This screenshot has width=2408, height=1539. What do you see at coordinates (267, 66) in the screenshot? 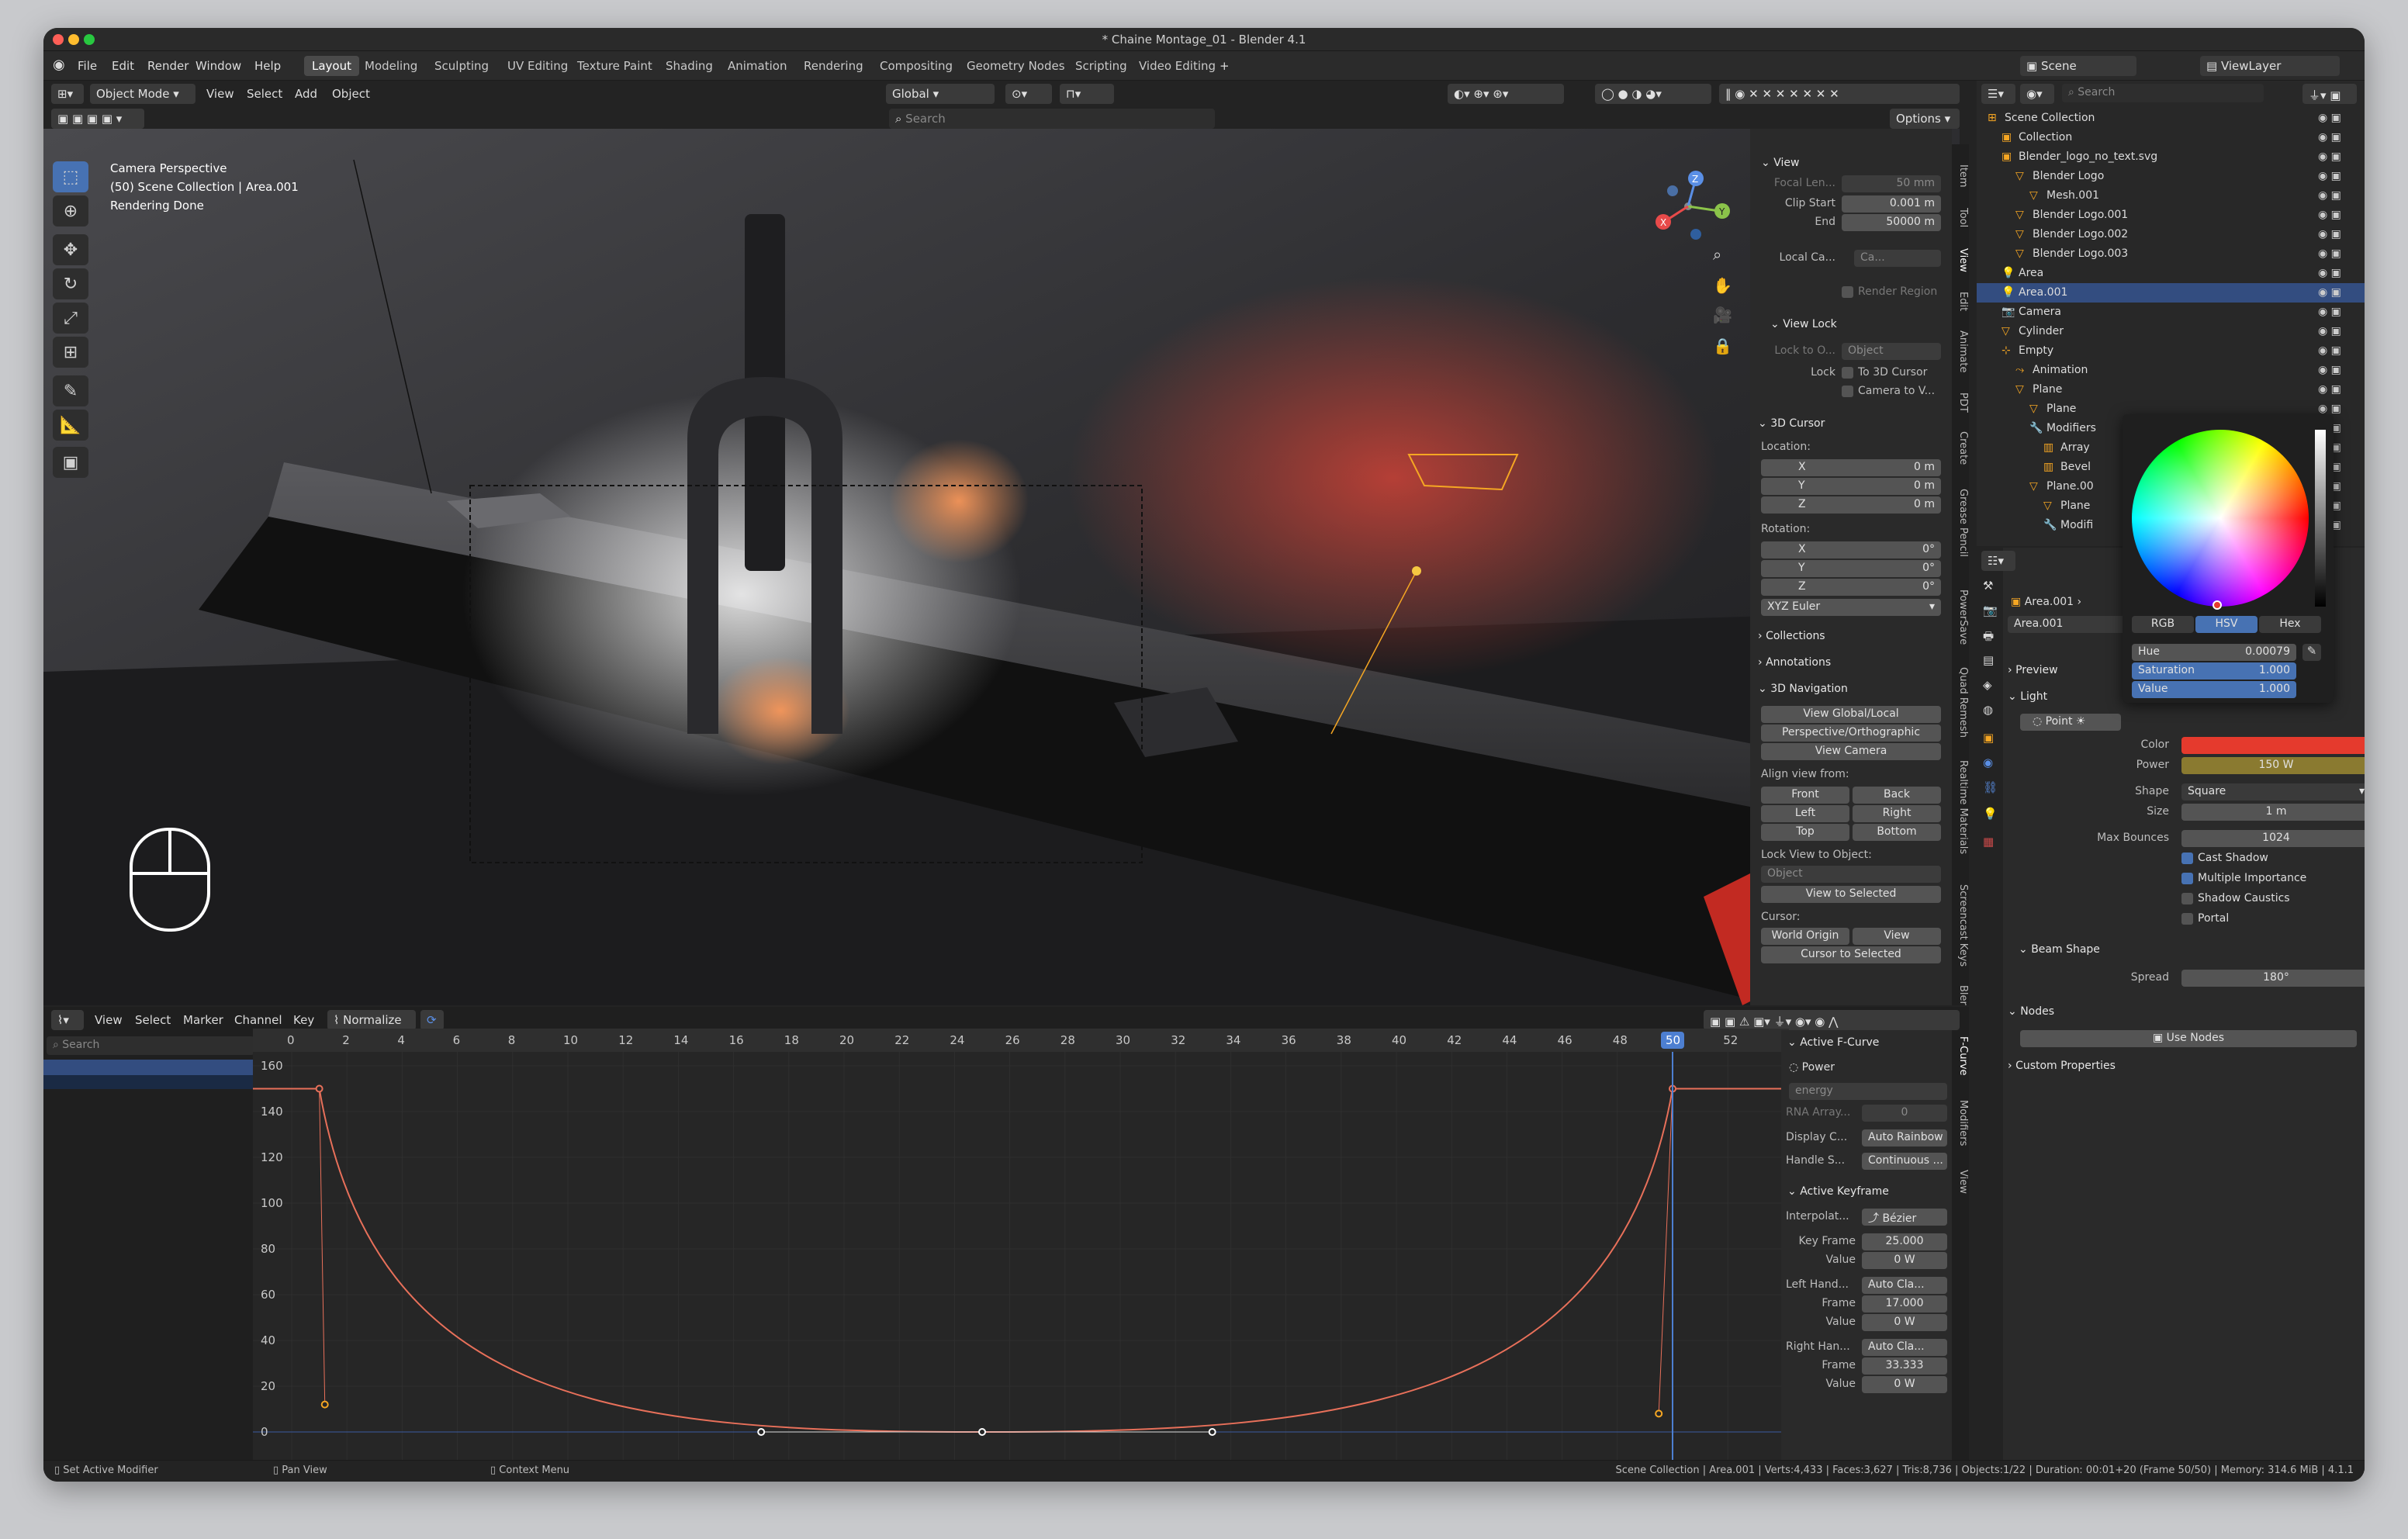
I see `menu-help: Help` at bounding box center [267, 66].